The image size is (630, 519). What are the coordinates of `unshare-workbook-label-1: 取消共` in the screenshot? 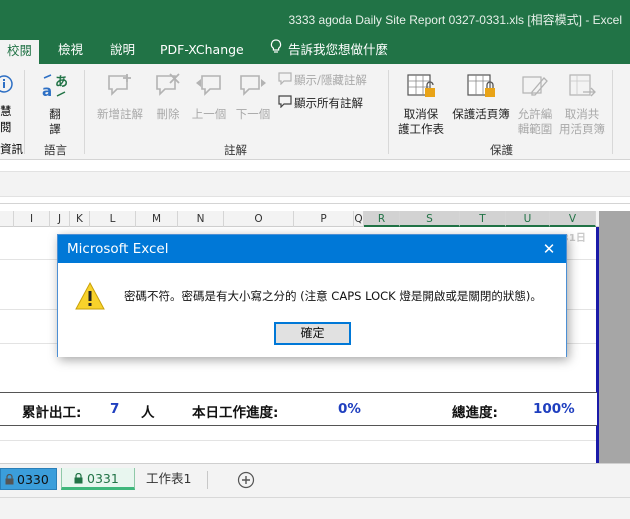 It's located at (582, 114).